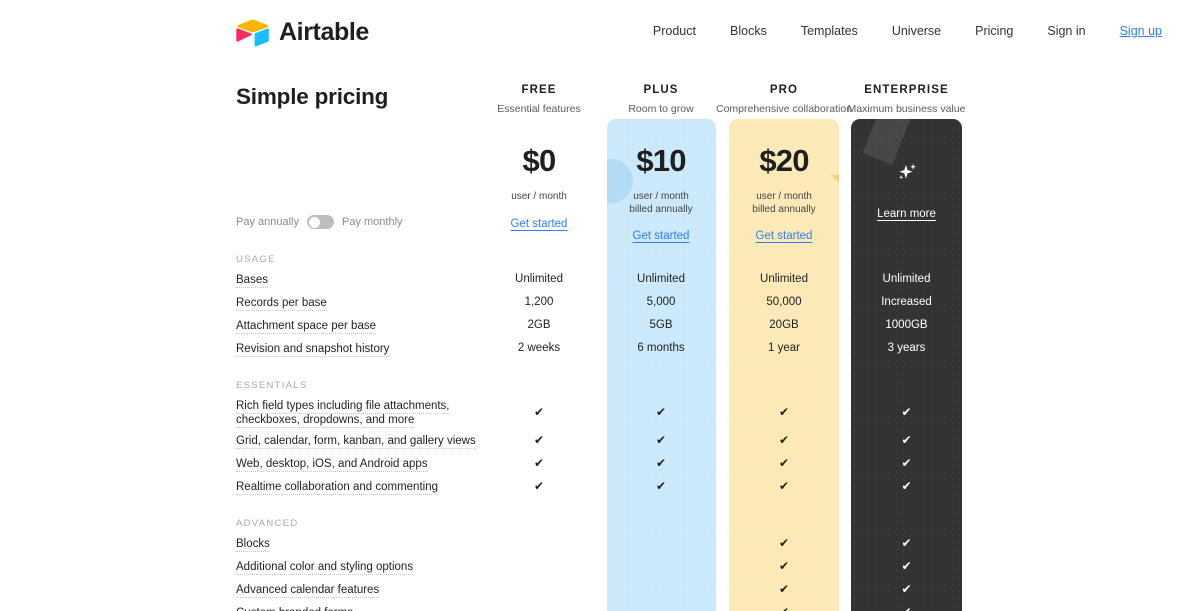  Describe the element at coordinates (252, 32) in the screenshot. I see `airtable-logo-icon` at that location.